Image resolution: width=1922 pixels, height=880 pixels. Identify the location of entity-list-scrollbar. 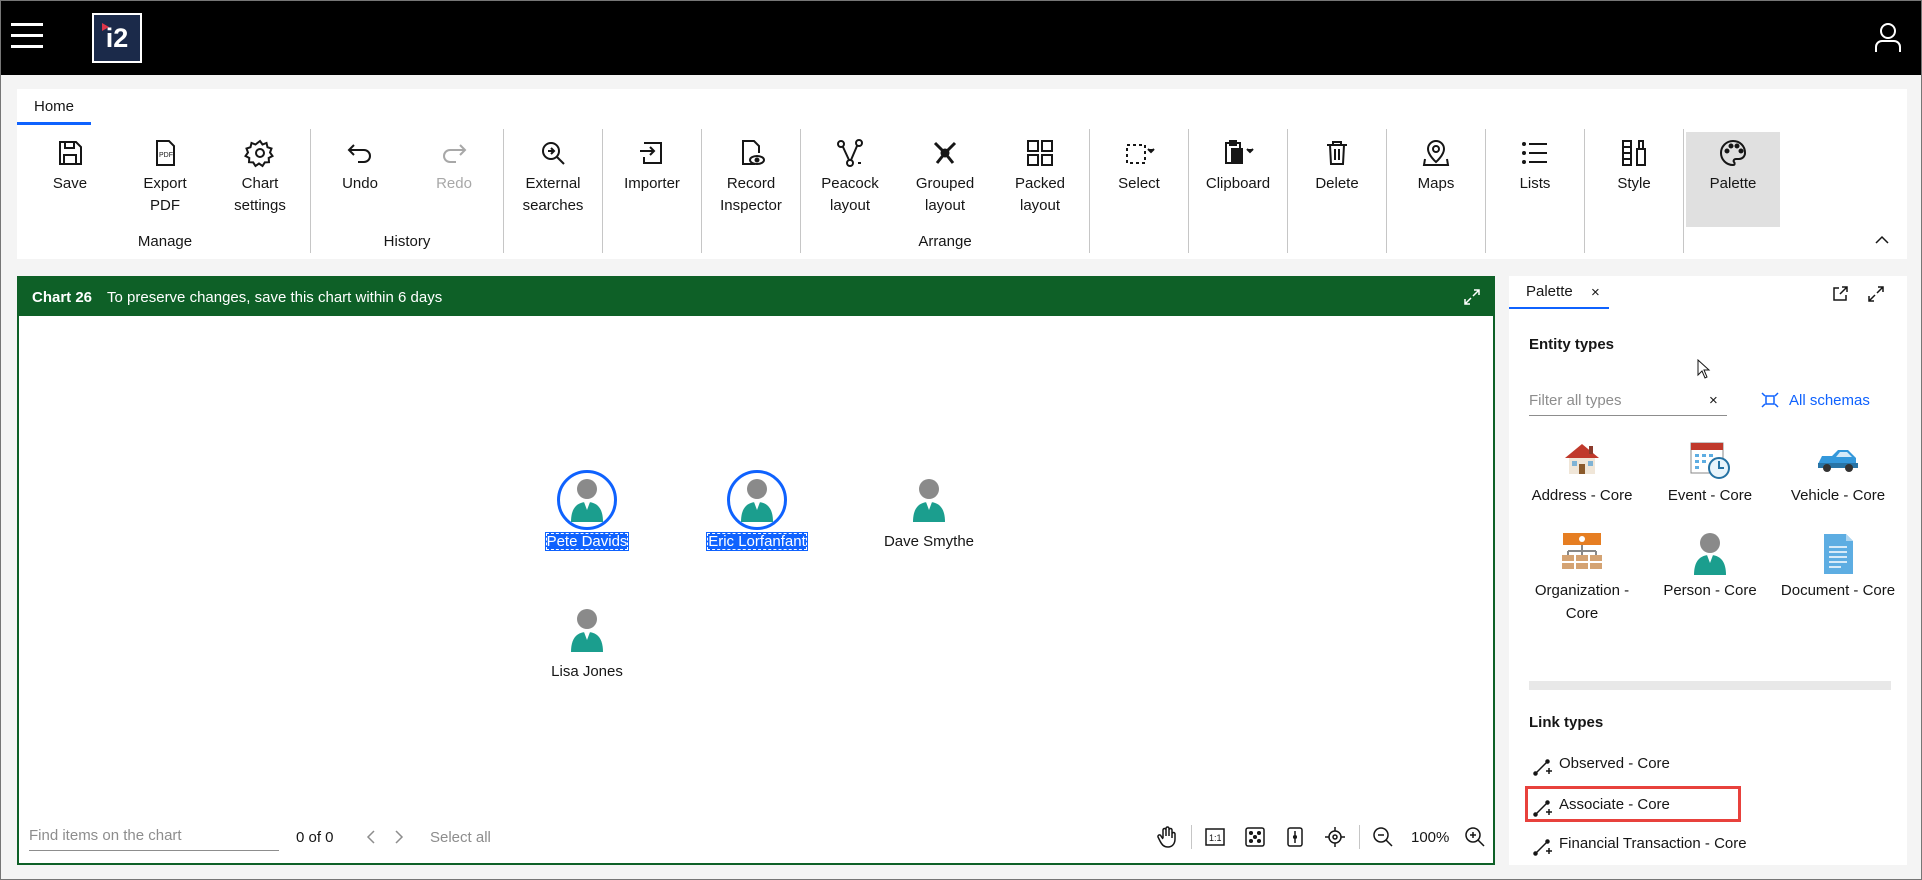
(1710, 685).